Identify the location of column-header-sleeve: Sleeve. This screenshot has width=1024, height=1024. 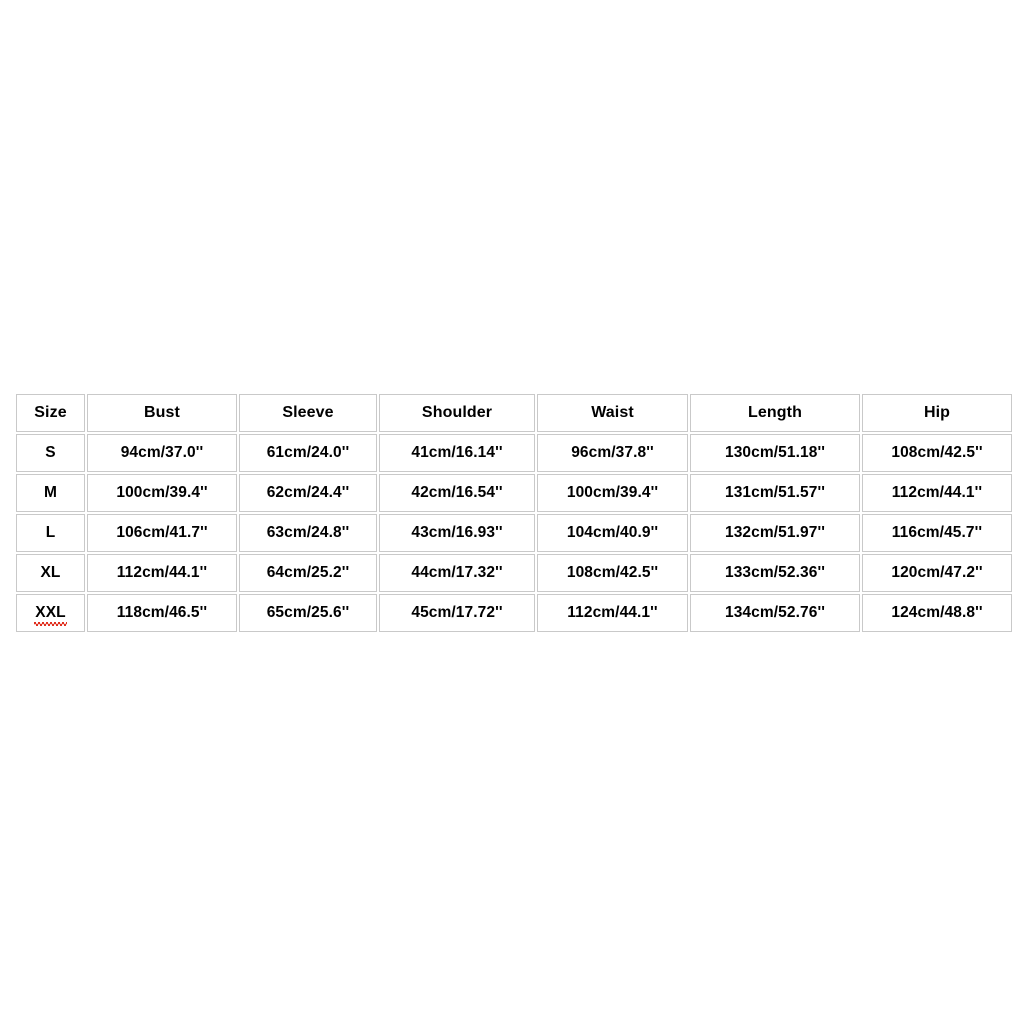
(308, 413).